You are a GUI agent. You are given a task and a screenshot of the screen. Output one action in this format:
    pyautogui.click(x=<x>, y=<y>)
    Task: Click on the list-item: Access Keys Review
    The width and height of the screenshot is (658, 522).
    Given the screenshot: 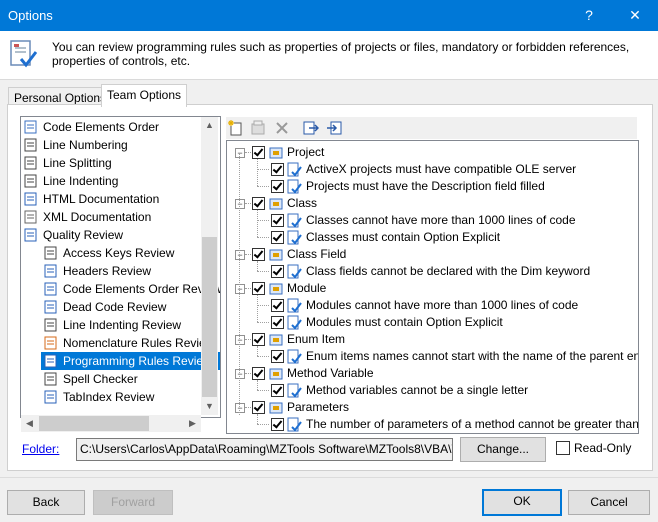 What is the action you would take?
    pyautogui.click(x=130, y=253)
    